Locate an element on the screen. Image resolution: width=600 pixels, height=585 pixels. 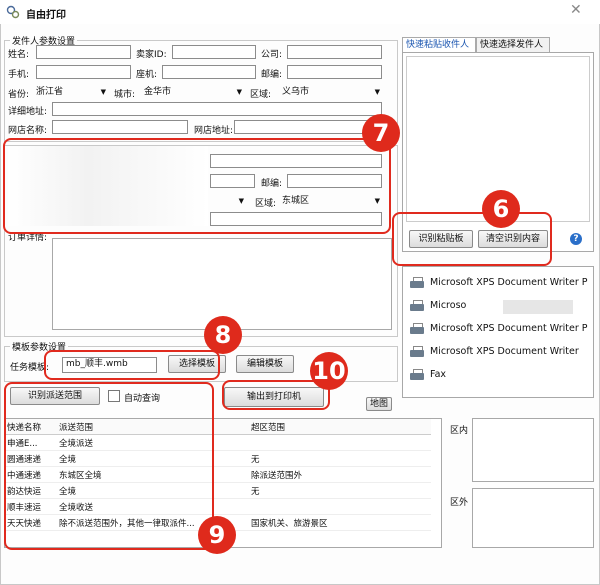
column-header: 超区范围 is located at coordinates (340, 427).